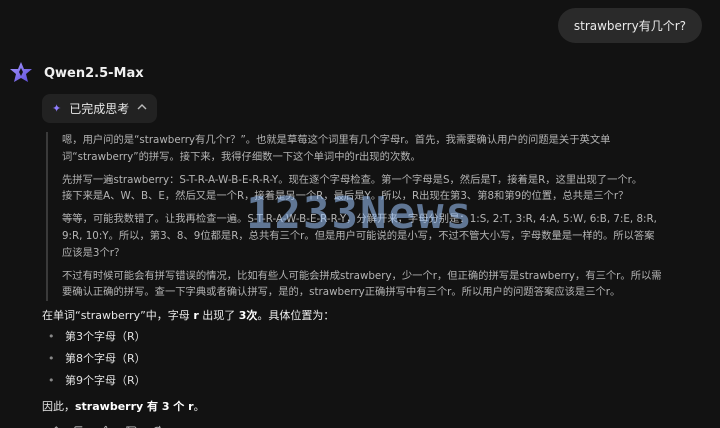 This screenshot has width=720, height=428. What do you see at coordinates (377, 426) in the screenshot?
I see `message-actions` at bounding box center [377, 426].